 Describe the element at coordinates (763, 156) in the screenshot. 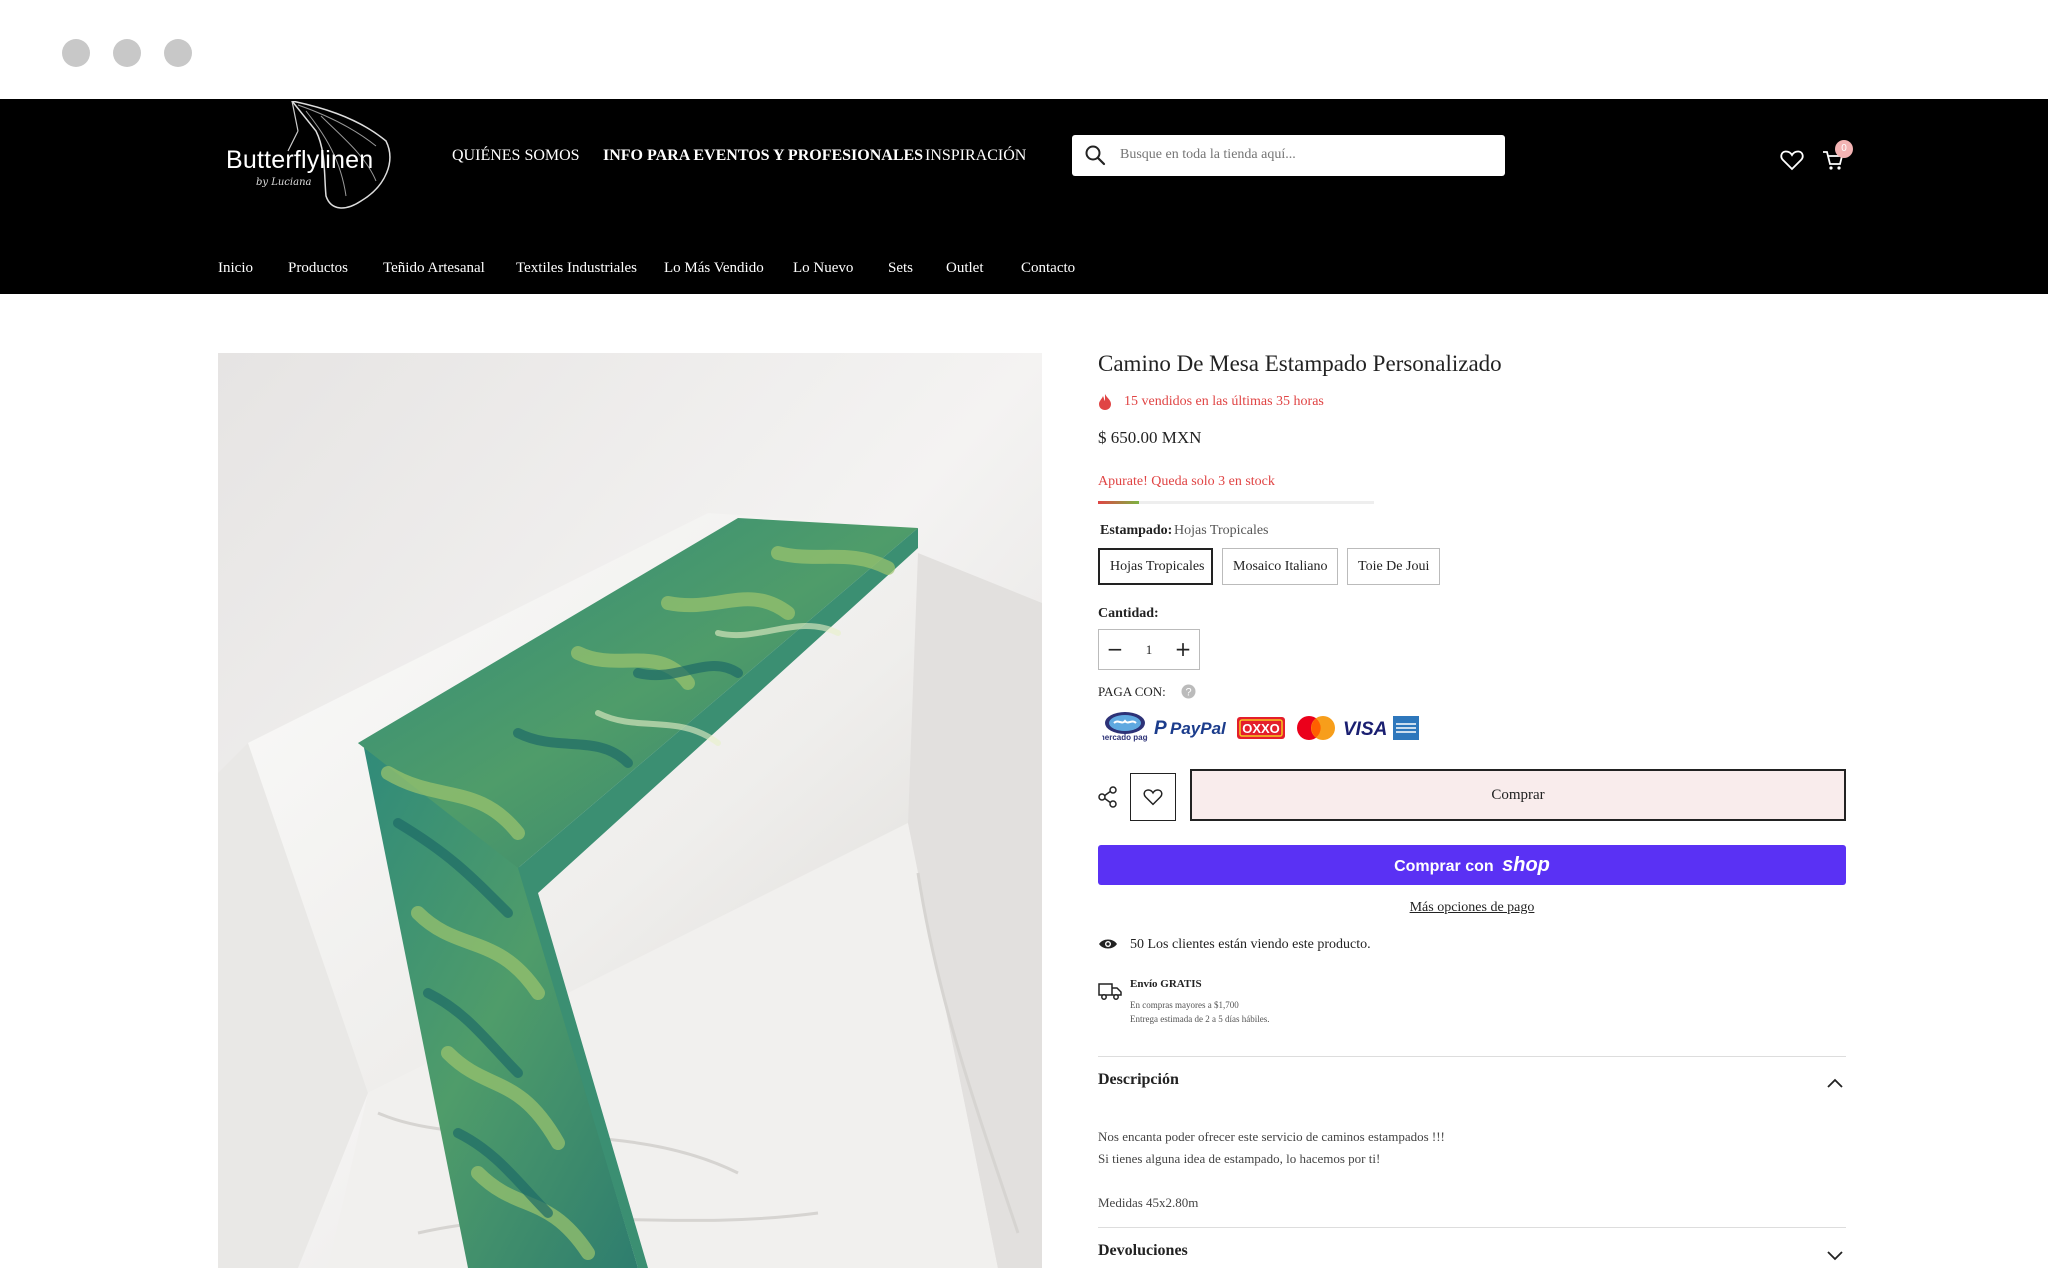

I see `top-link-info-eventos: INFO PARA EVENTOS Y PROFESIONALES` at that location.